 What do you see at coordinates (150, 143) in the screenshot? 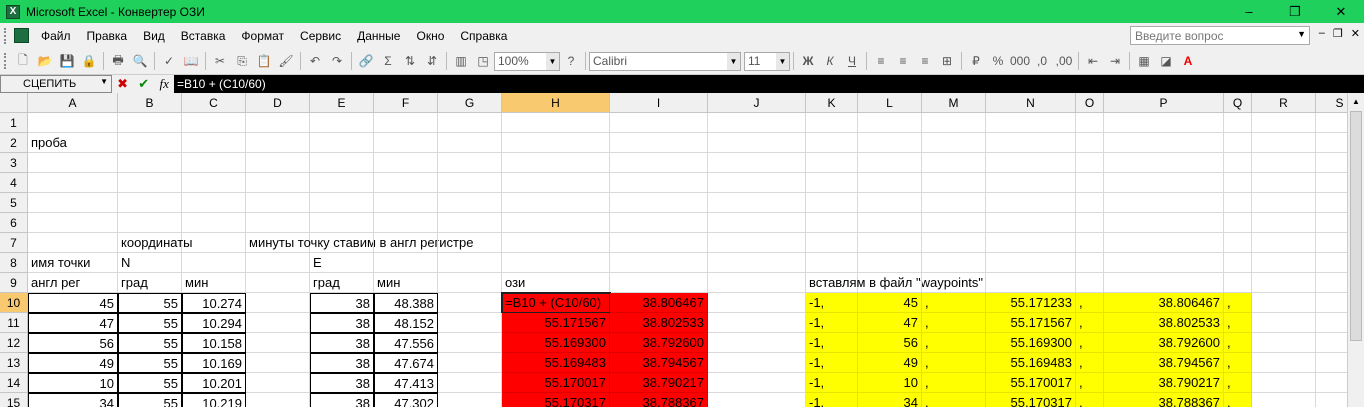
I see `cell-b2` at bounding box center [150, 143].